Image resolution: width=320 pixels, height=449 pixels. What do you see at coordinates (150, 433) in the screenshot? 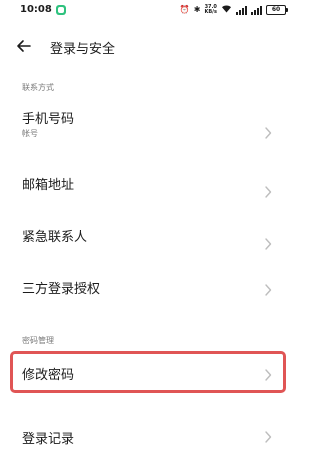
I see `row-login-records: 登录记录` at bounding box center [150, 433].